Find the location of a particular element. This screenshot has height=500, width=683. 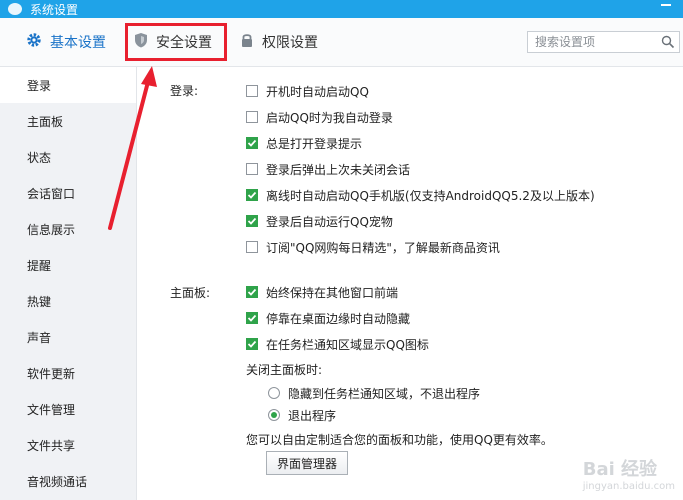

tab-security-settings: 安全设置 is located at coordinates (173, 42).